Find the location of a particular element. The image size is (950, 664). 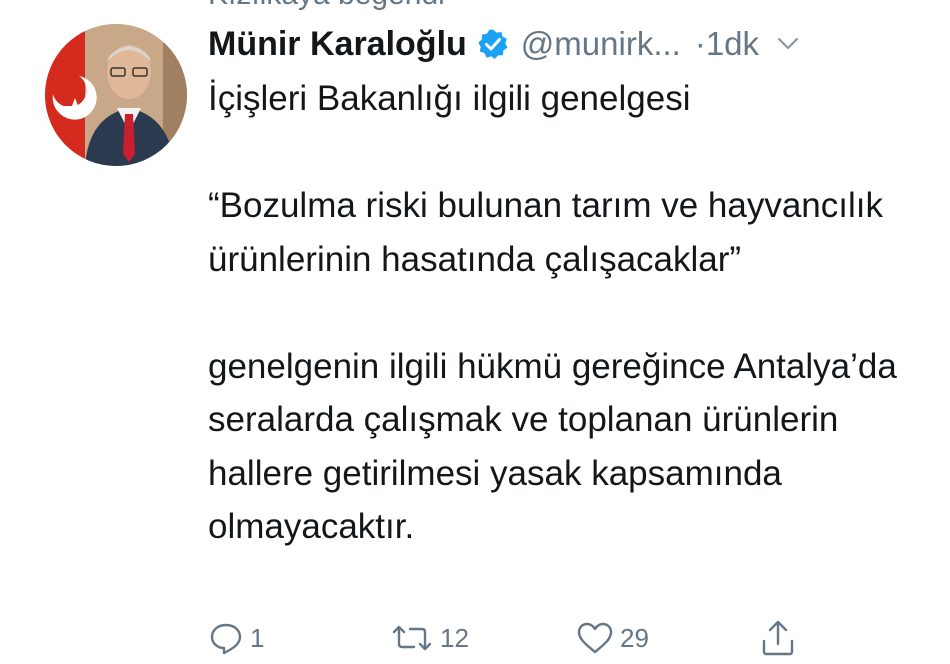

reply-icon is located at coordinates (226, 638).